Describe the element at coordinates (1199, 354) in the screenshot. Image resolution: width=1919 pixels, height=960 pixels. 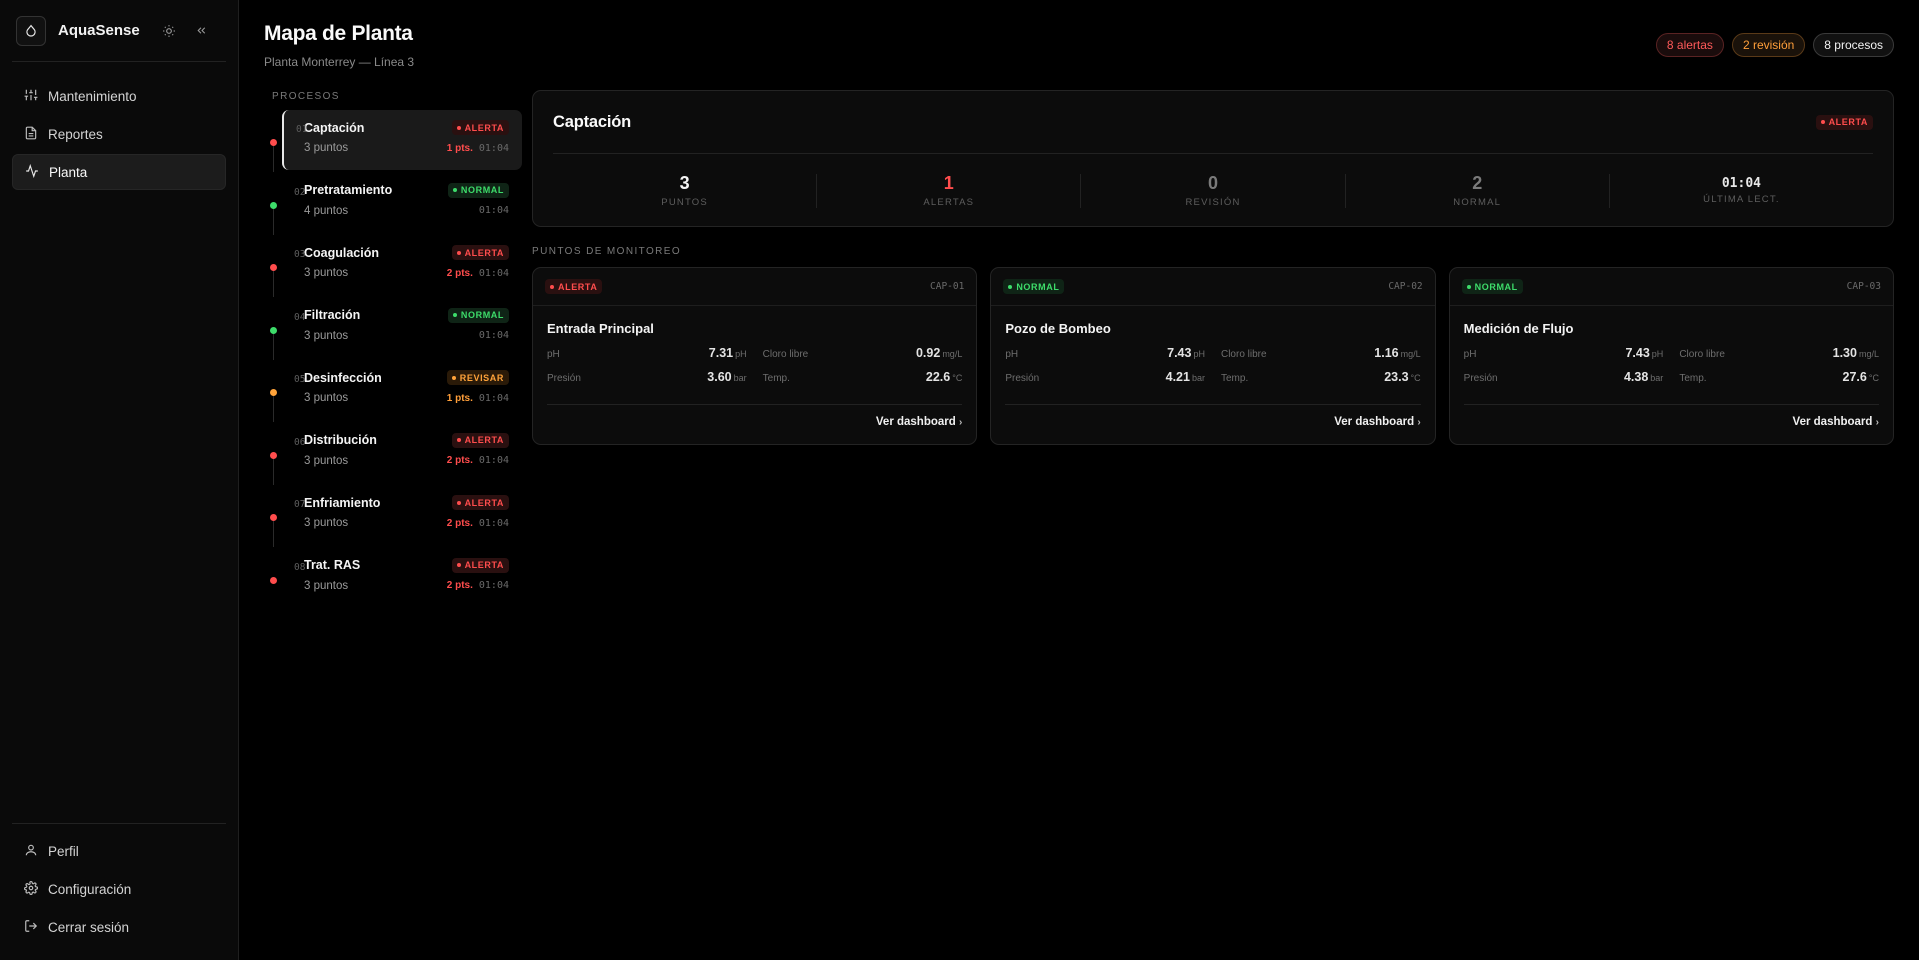
I see `reading-unit: pH` at that location.